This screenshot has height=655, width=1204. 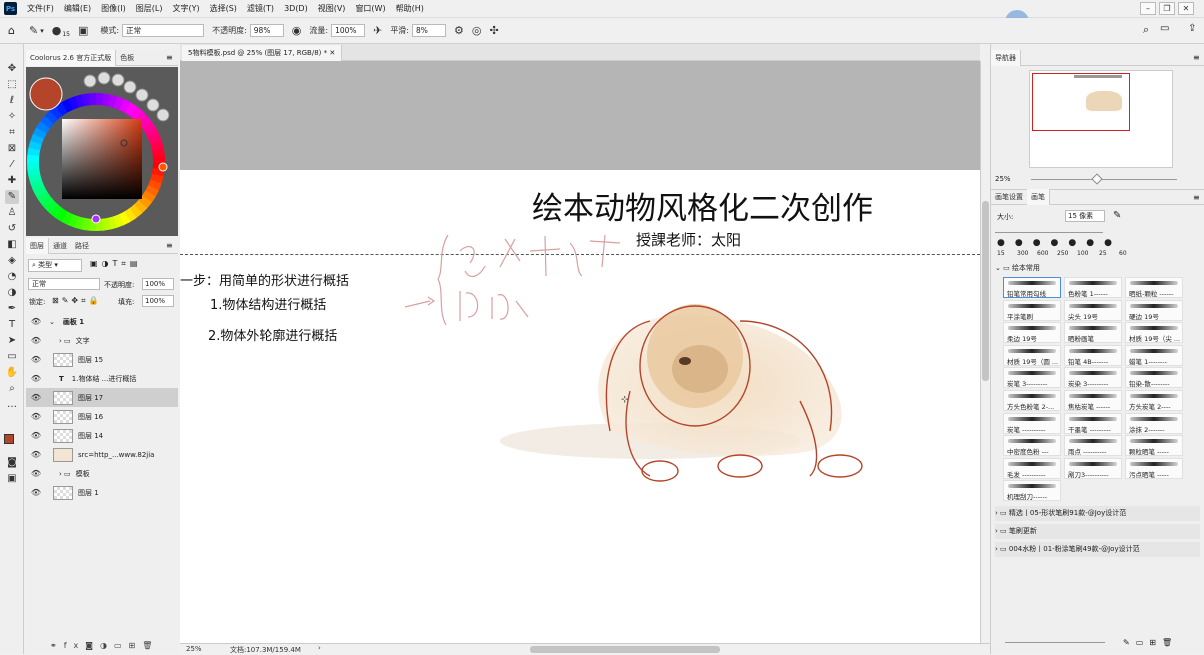 I want to click on layer-row: 👁 图层 16, so click(x=102, y=416).